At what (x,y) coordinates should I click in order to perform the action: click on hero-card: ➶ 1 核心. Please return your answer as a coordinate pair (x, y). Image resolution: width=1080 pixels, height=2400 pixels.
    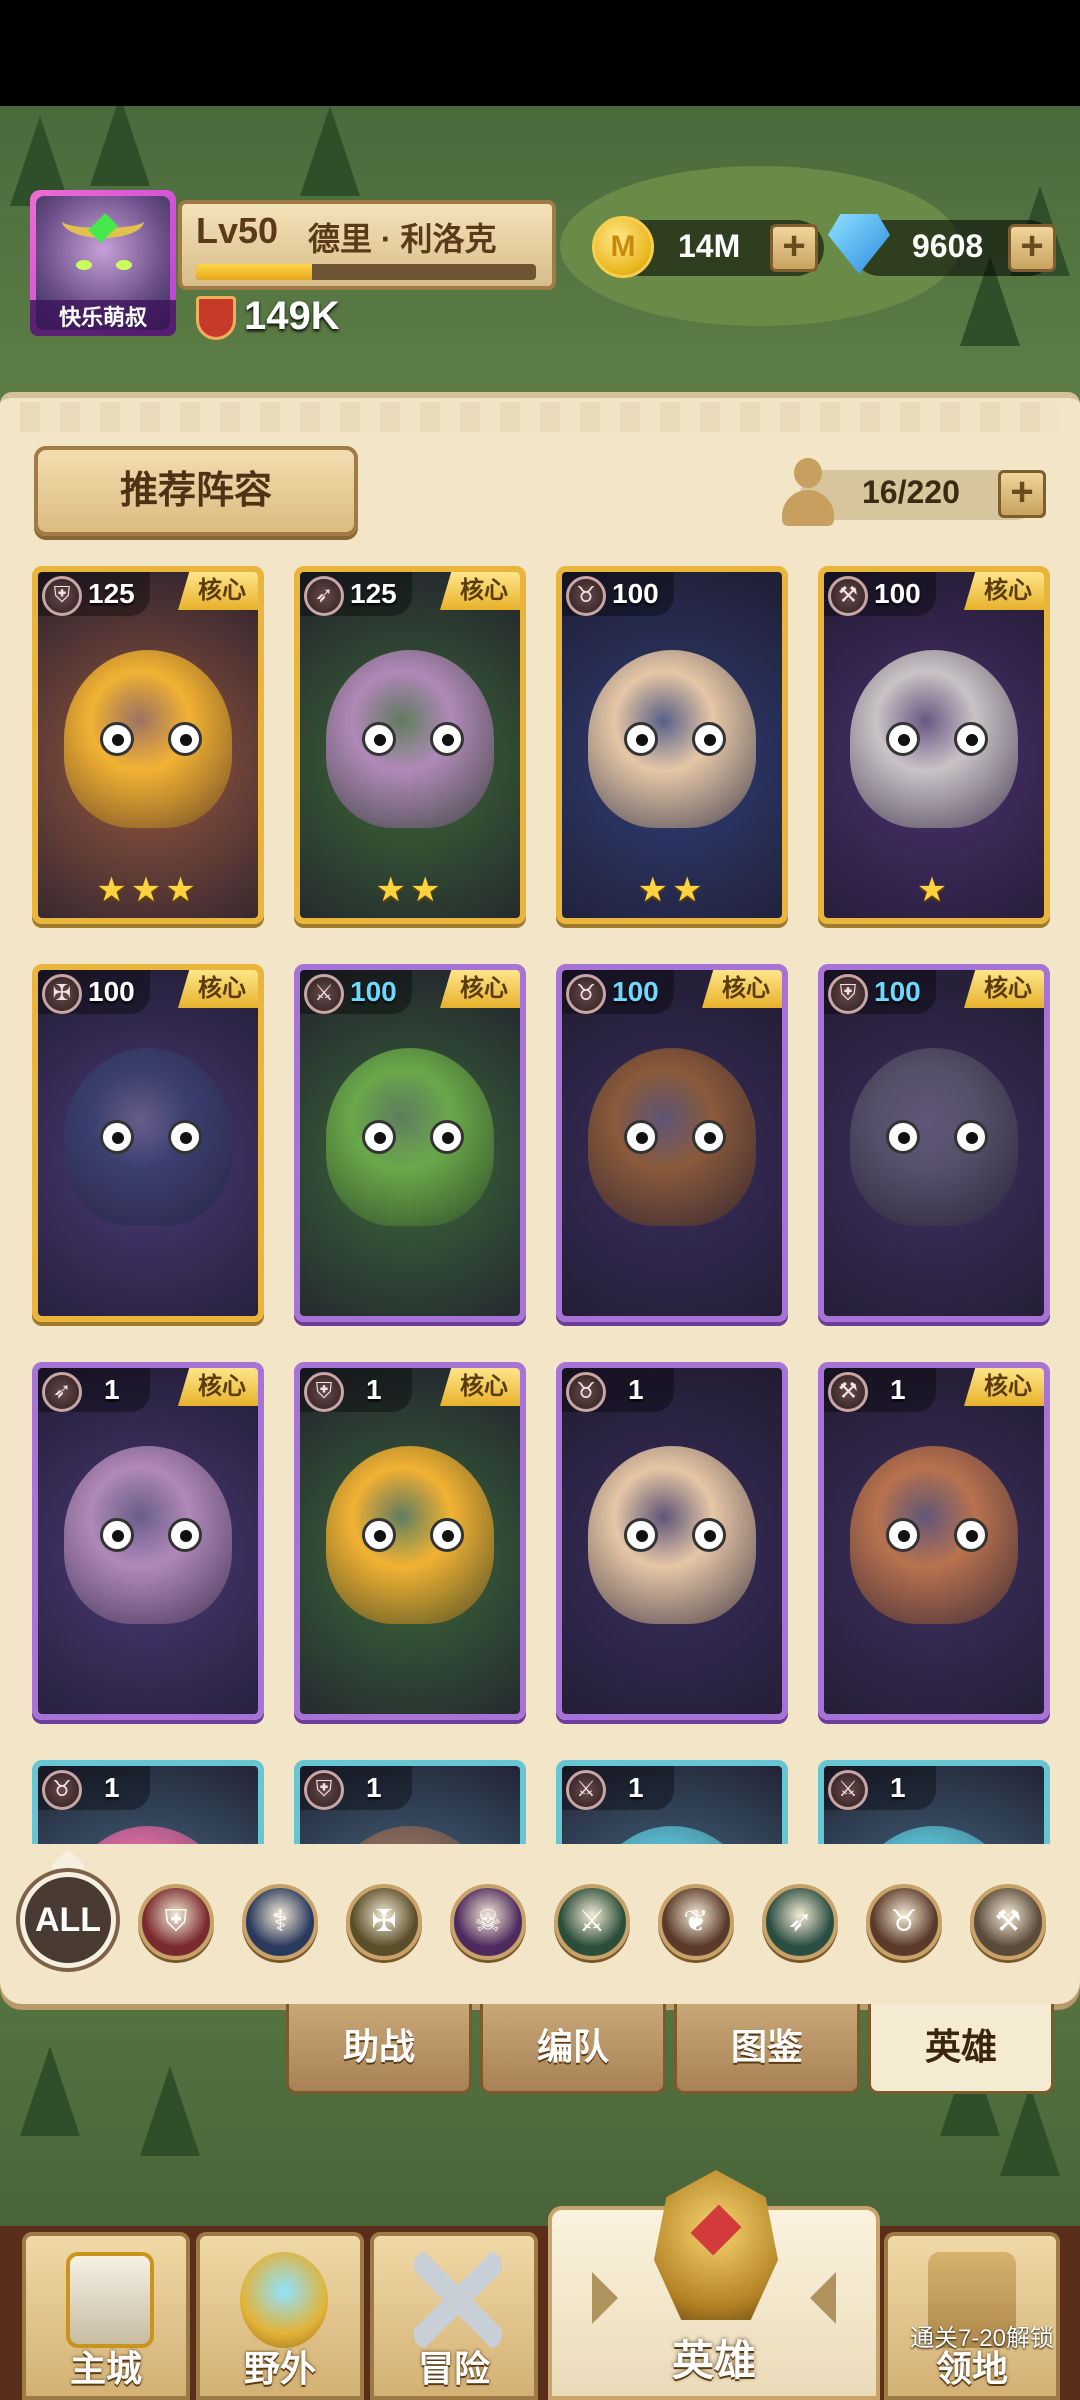
    Looking at the image, I should click on (148, 1541).